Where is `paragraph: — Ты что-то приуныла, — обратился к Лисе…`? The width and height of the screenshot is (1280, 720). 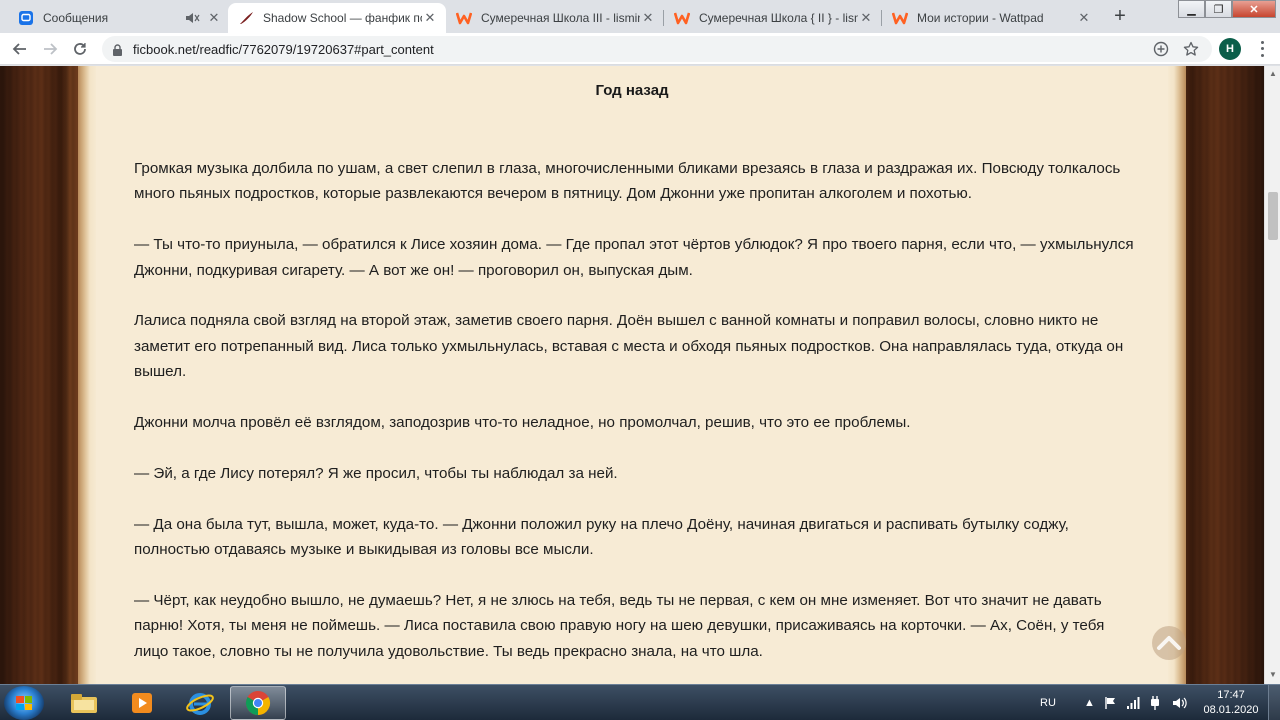 paragraph: — Ты что-то приуныла, — обратился к Лисе… is located at coordinates (634, 257).